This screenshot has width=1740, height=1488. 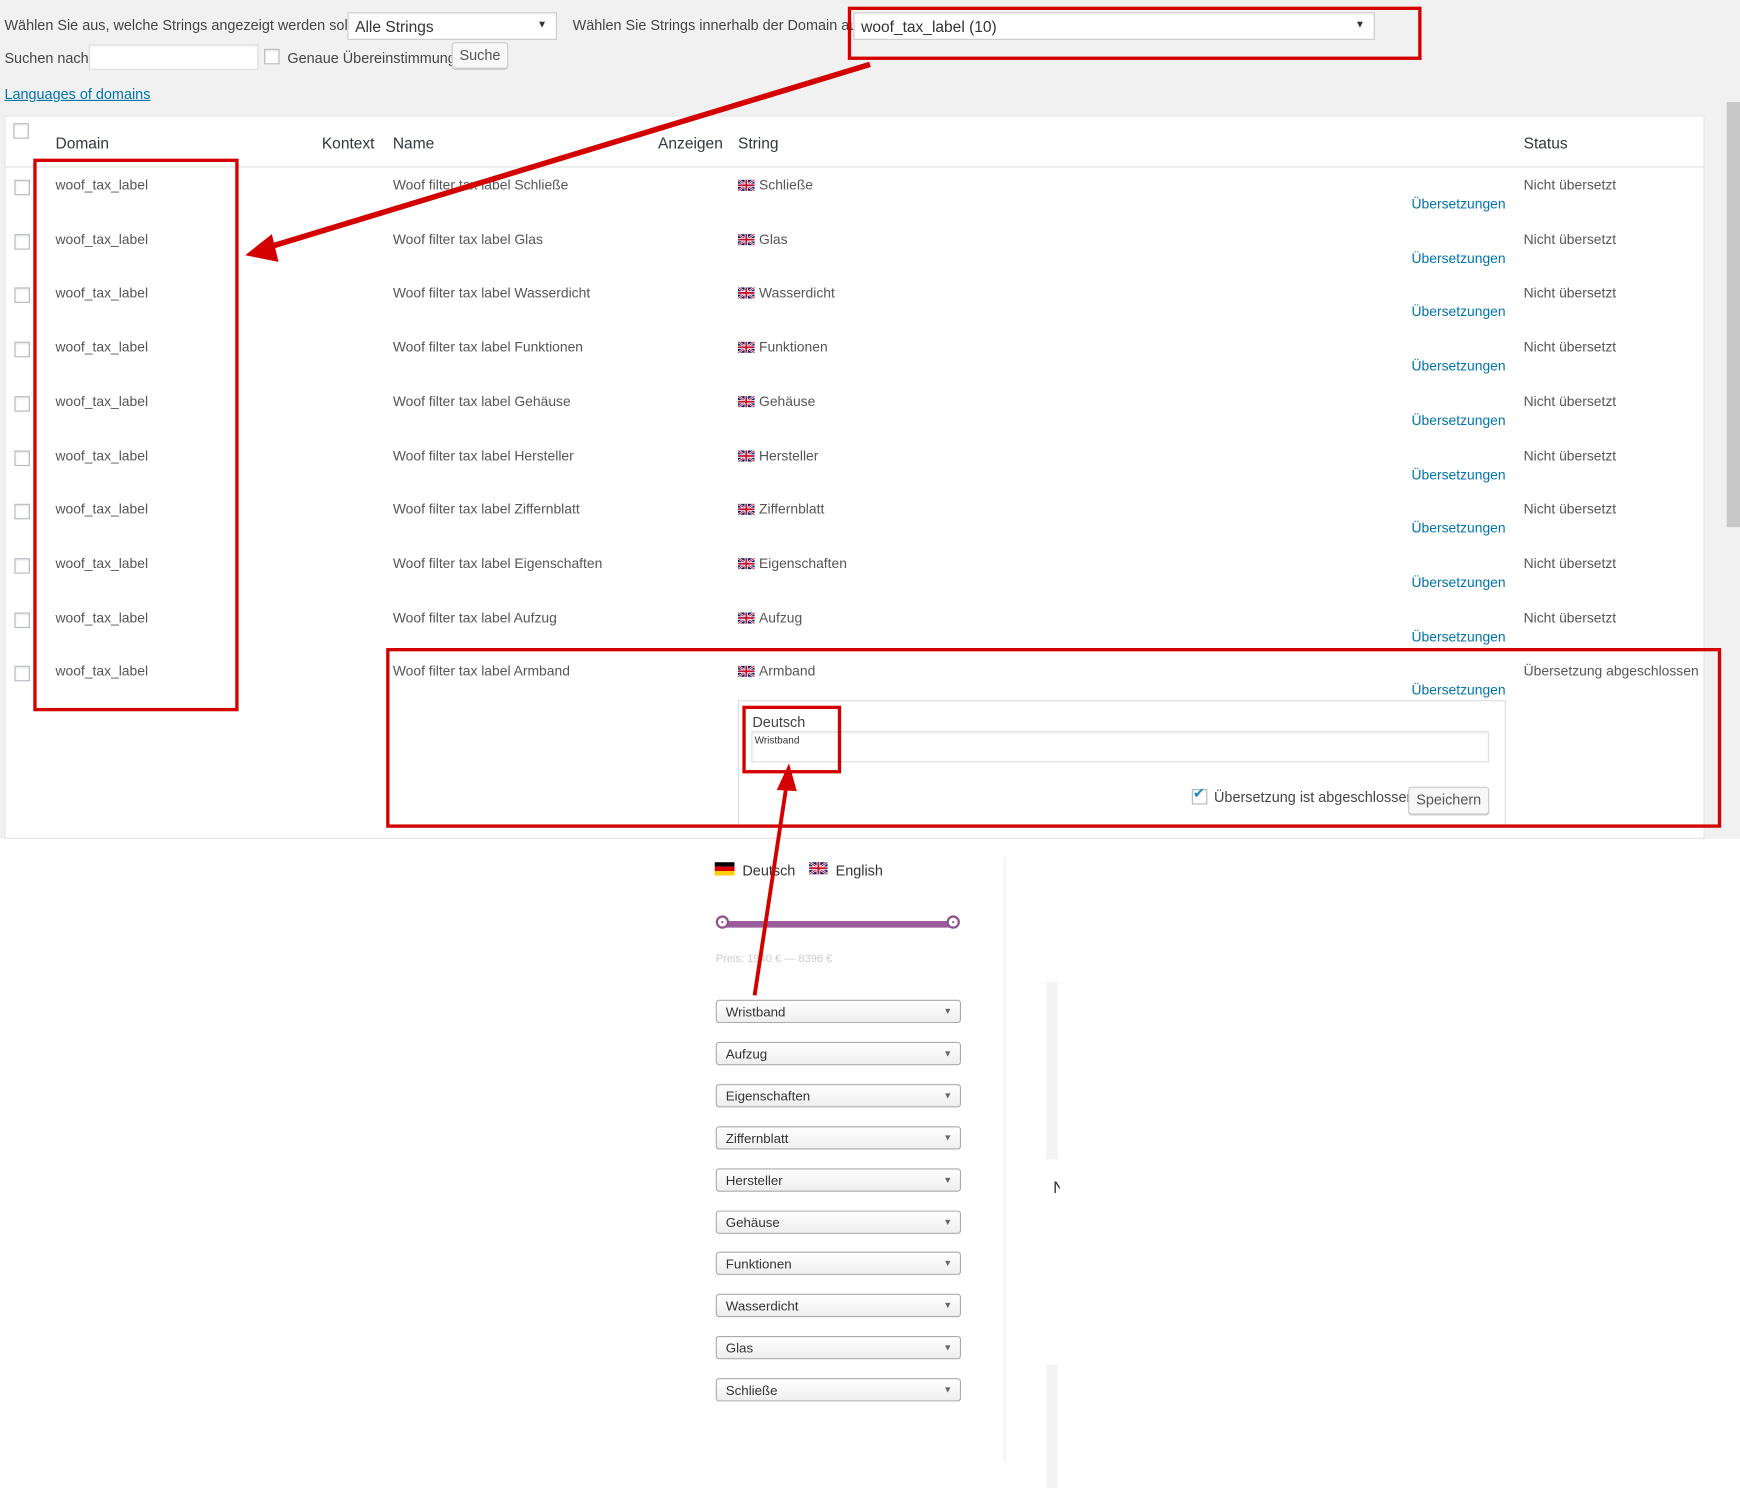 I want to click on annotation-arrowhead-domain, so click(x=262, y=248).